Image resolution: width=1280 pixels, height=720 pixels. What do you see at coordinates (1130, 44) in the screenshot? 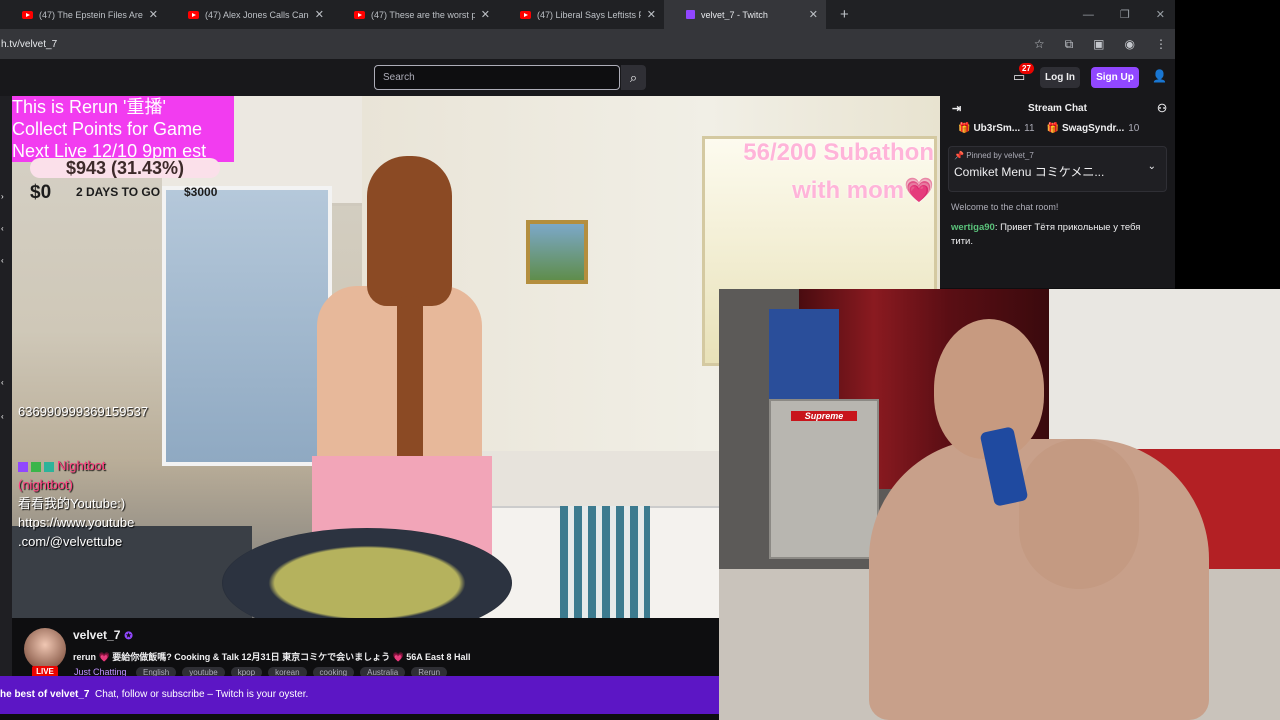
I see `profile-icon: ◉` at bounding box center [1130, 44].